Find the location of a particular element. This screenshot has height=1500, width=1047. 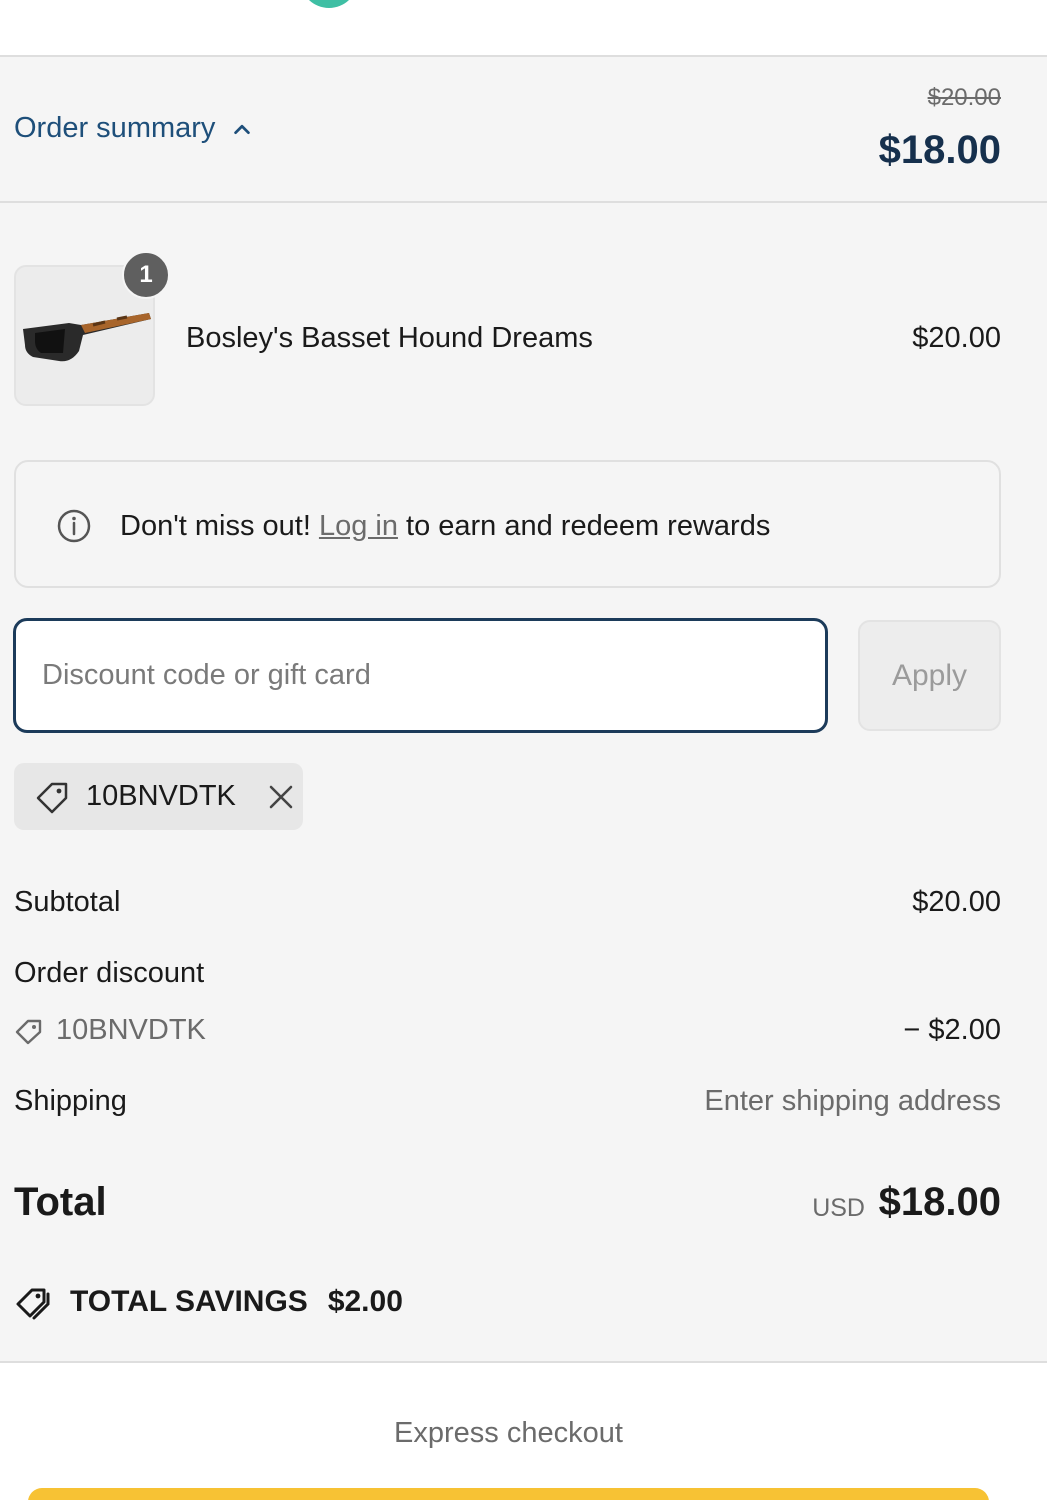

total-savings-value: $2.00 is located at coordinates (365, 1301).